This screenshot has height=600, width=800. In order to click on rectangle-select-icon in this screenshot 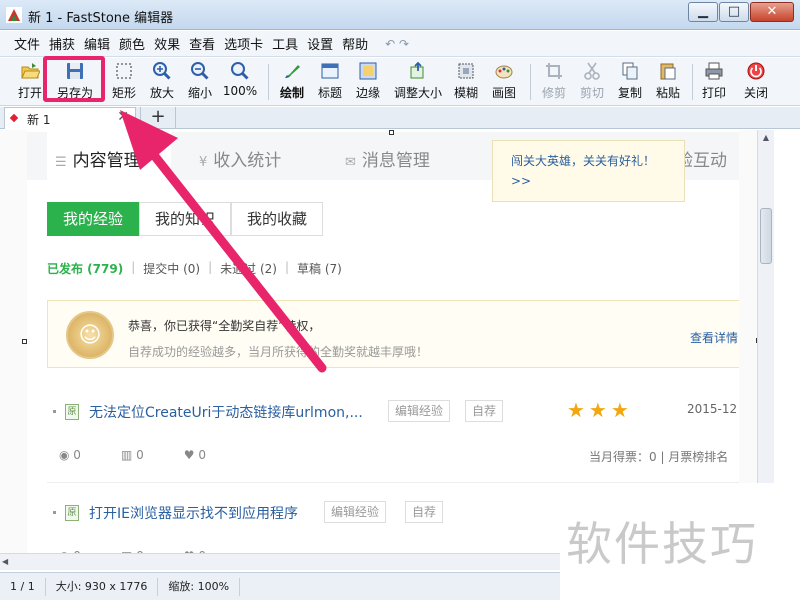, I will do `click(124, 71)`.